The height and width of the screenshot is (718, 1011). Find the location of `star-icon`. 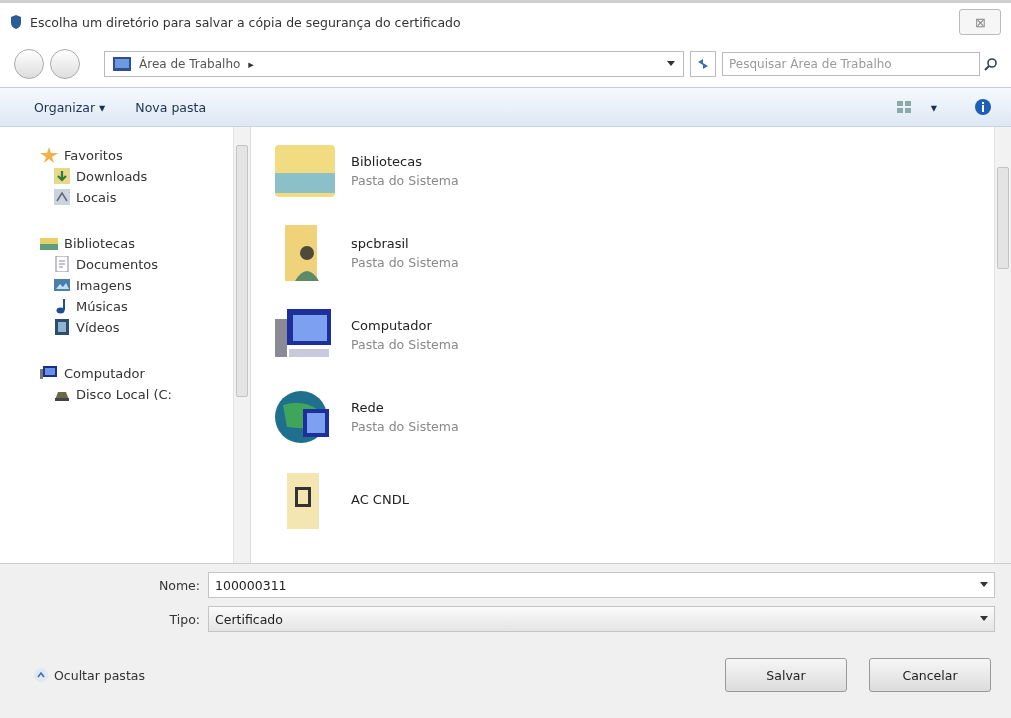

star-icon is located at coordinates (49, 155).